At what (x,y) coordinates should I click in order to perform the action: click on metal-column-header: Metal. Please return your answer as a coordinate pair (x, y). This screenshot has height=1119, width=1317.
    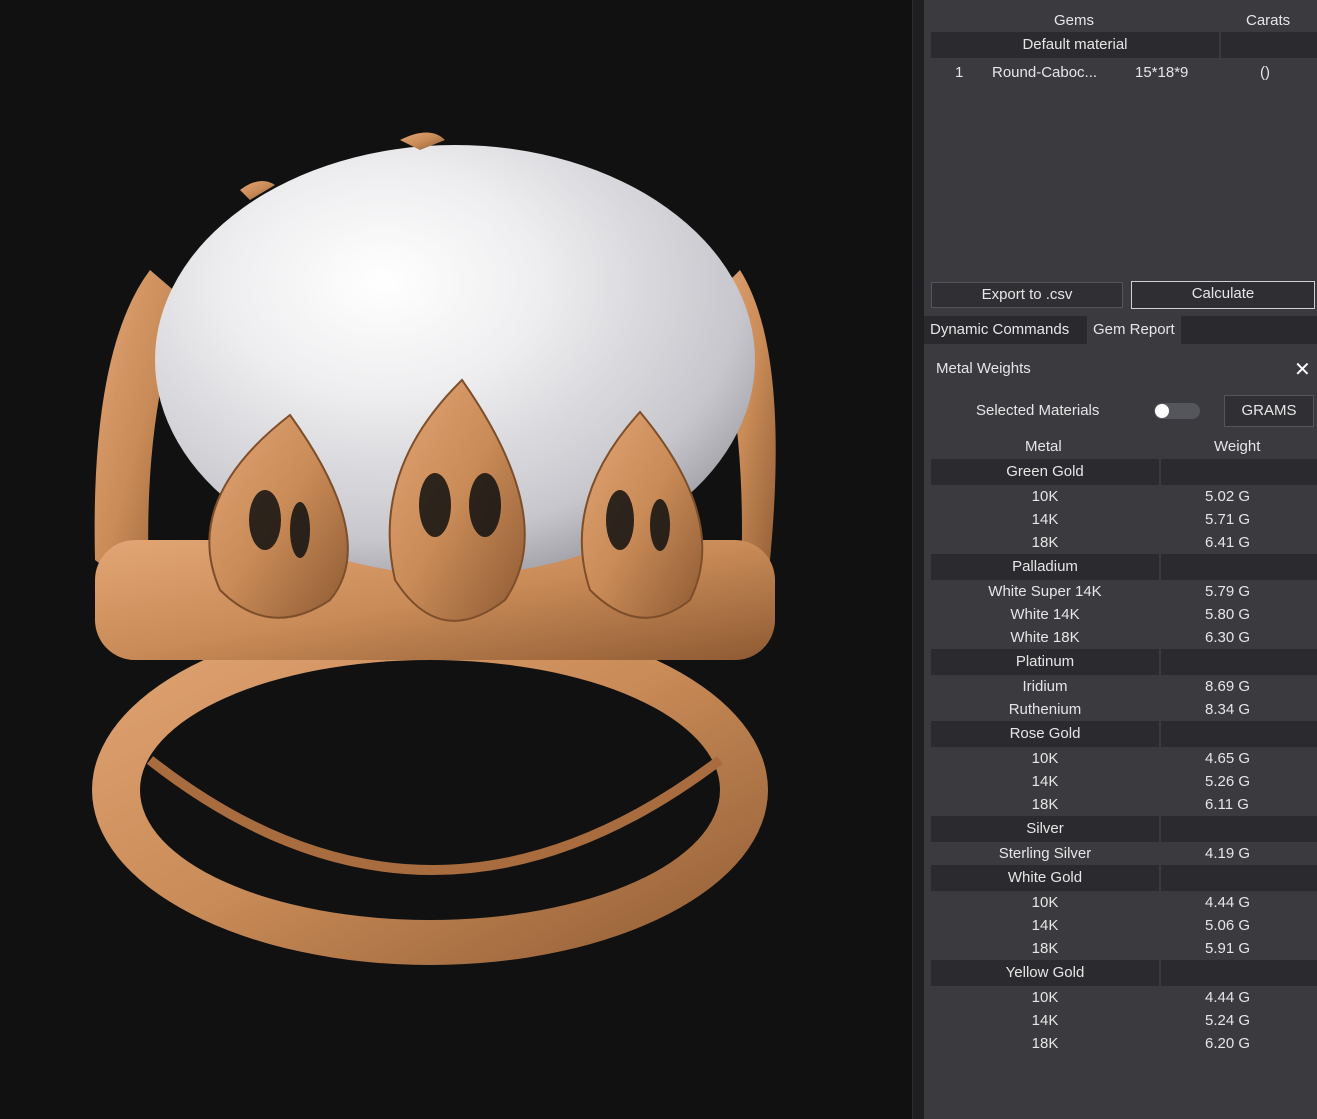
    Looking at the image, I should click on (1043, 446).